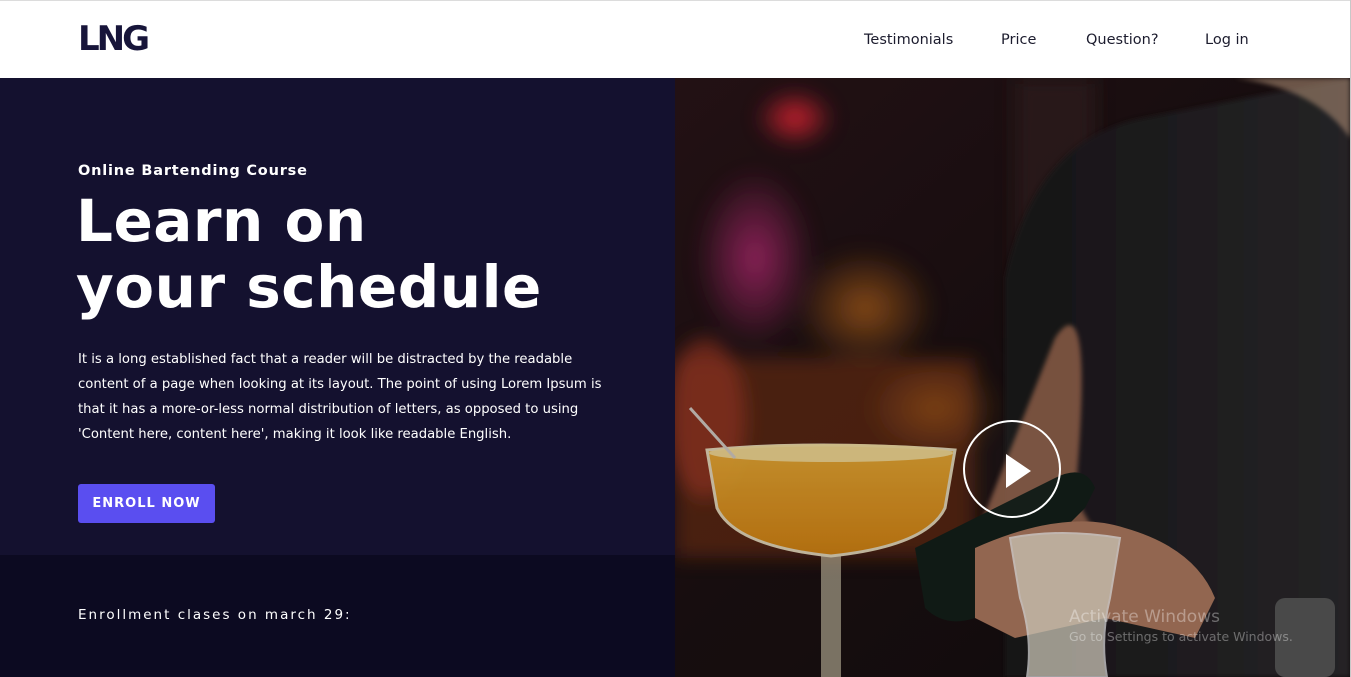 Image resolution: width=1351 pixels, height=677 pixels. What do you see at coordinates (908, 40) in the screenshot?
I see `nav-testimonials-link: Testimonials` at bounding box center [908, 40].